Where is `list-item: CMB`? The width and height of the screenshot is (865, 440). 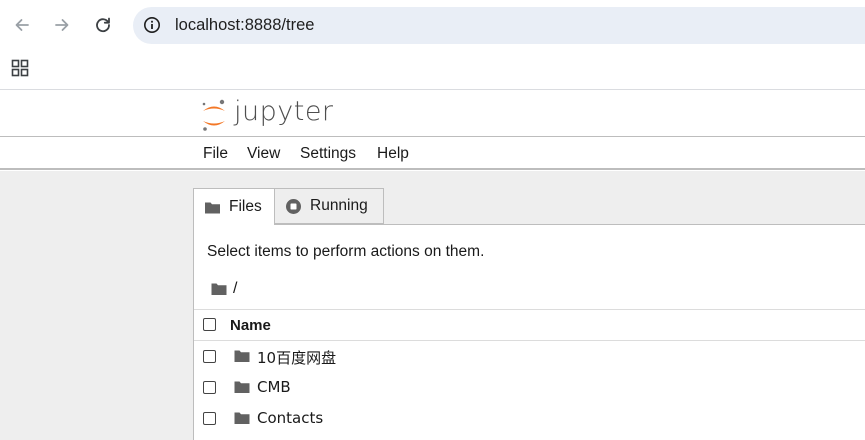
list-item: CMB is located at coordinates (529, 387).